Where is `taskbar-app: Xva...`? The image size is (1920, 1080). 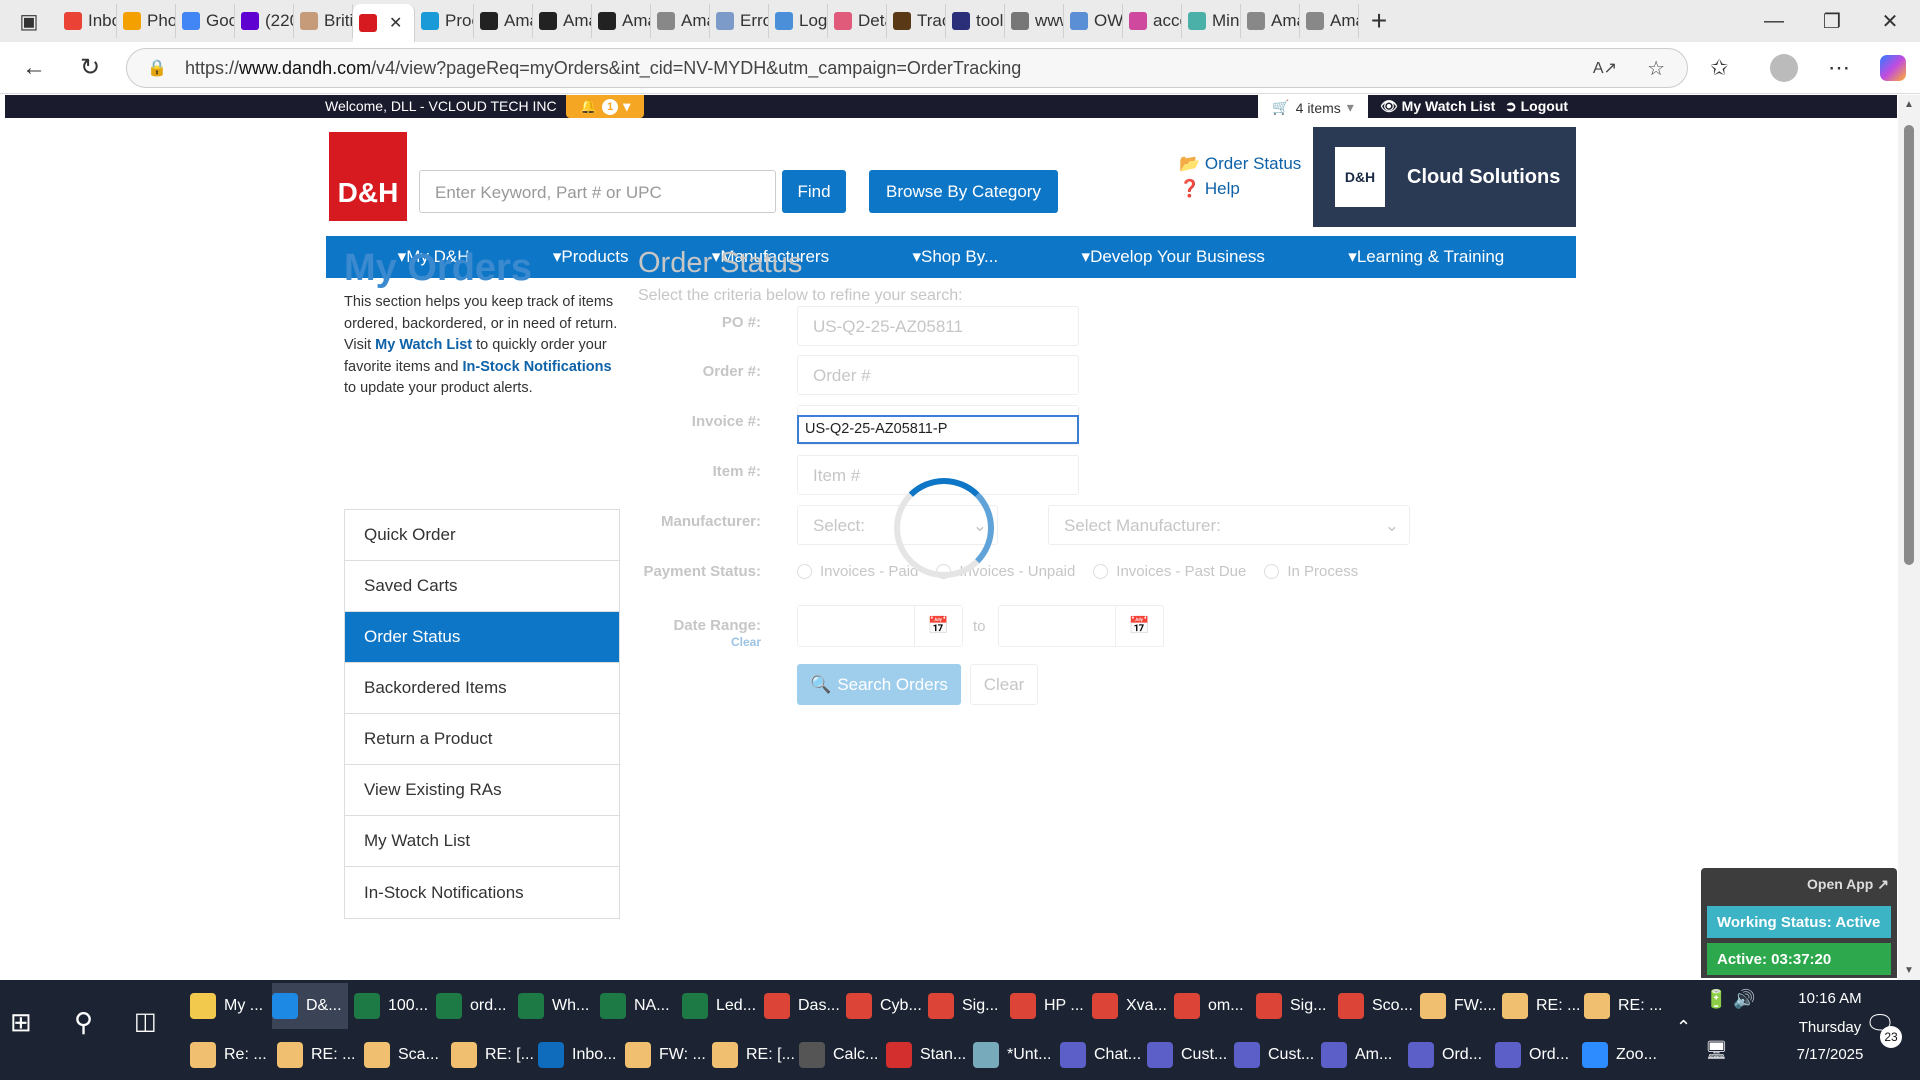 taskbar-app: Xva... is located at coordinates (1130, 1006).